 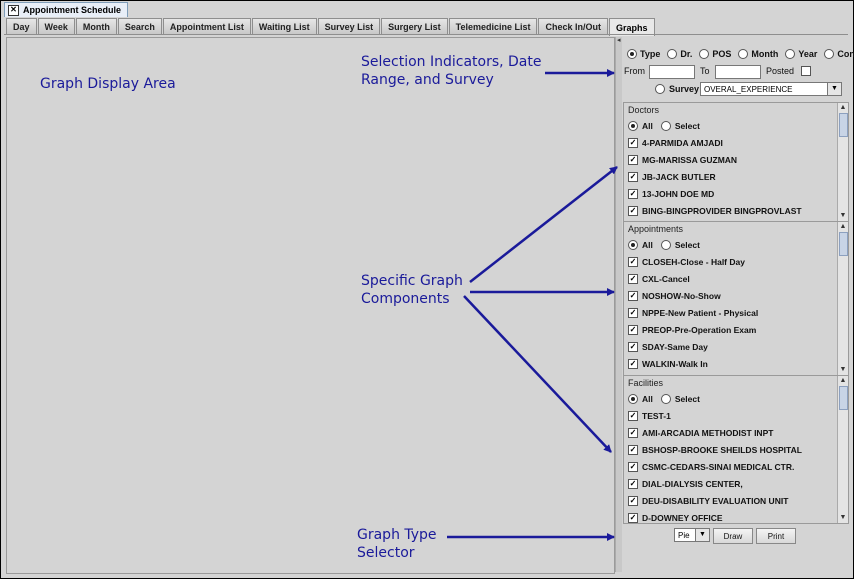 I want to click on tab-day: Day, so click(x=21, y=26).